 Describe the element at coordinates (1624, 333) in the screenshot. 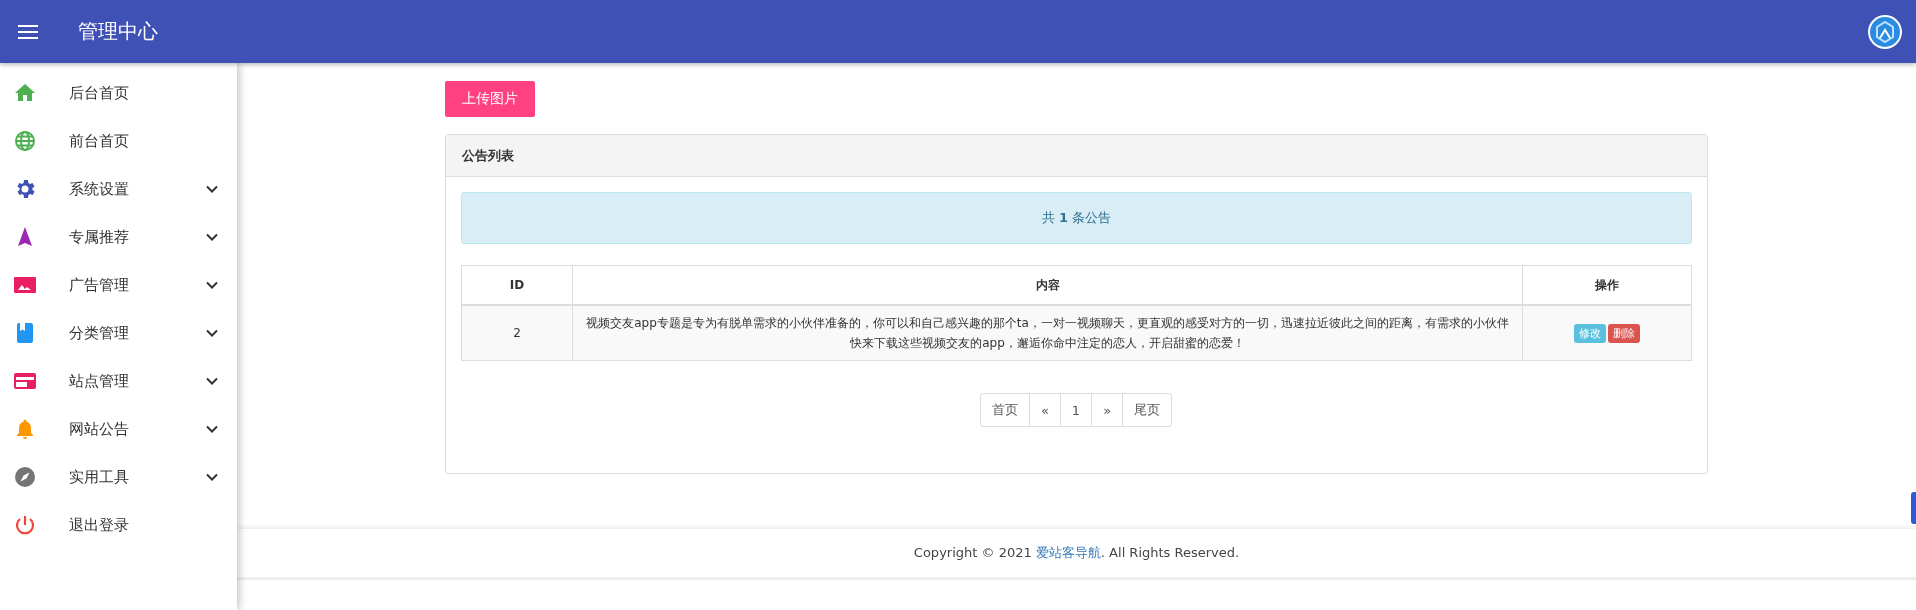

I see `delete-button: 删除` at that location.